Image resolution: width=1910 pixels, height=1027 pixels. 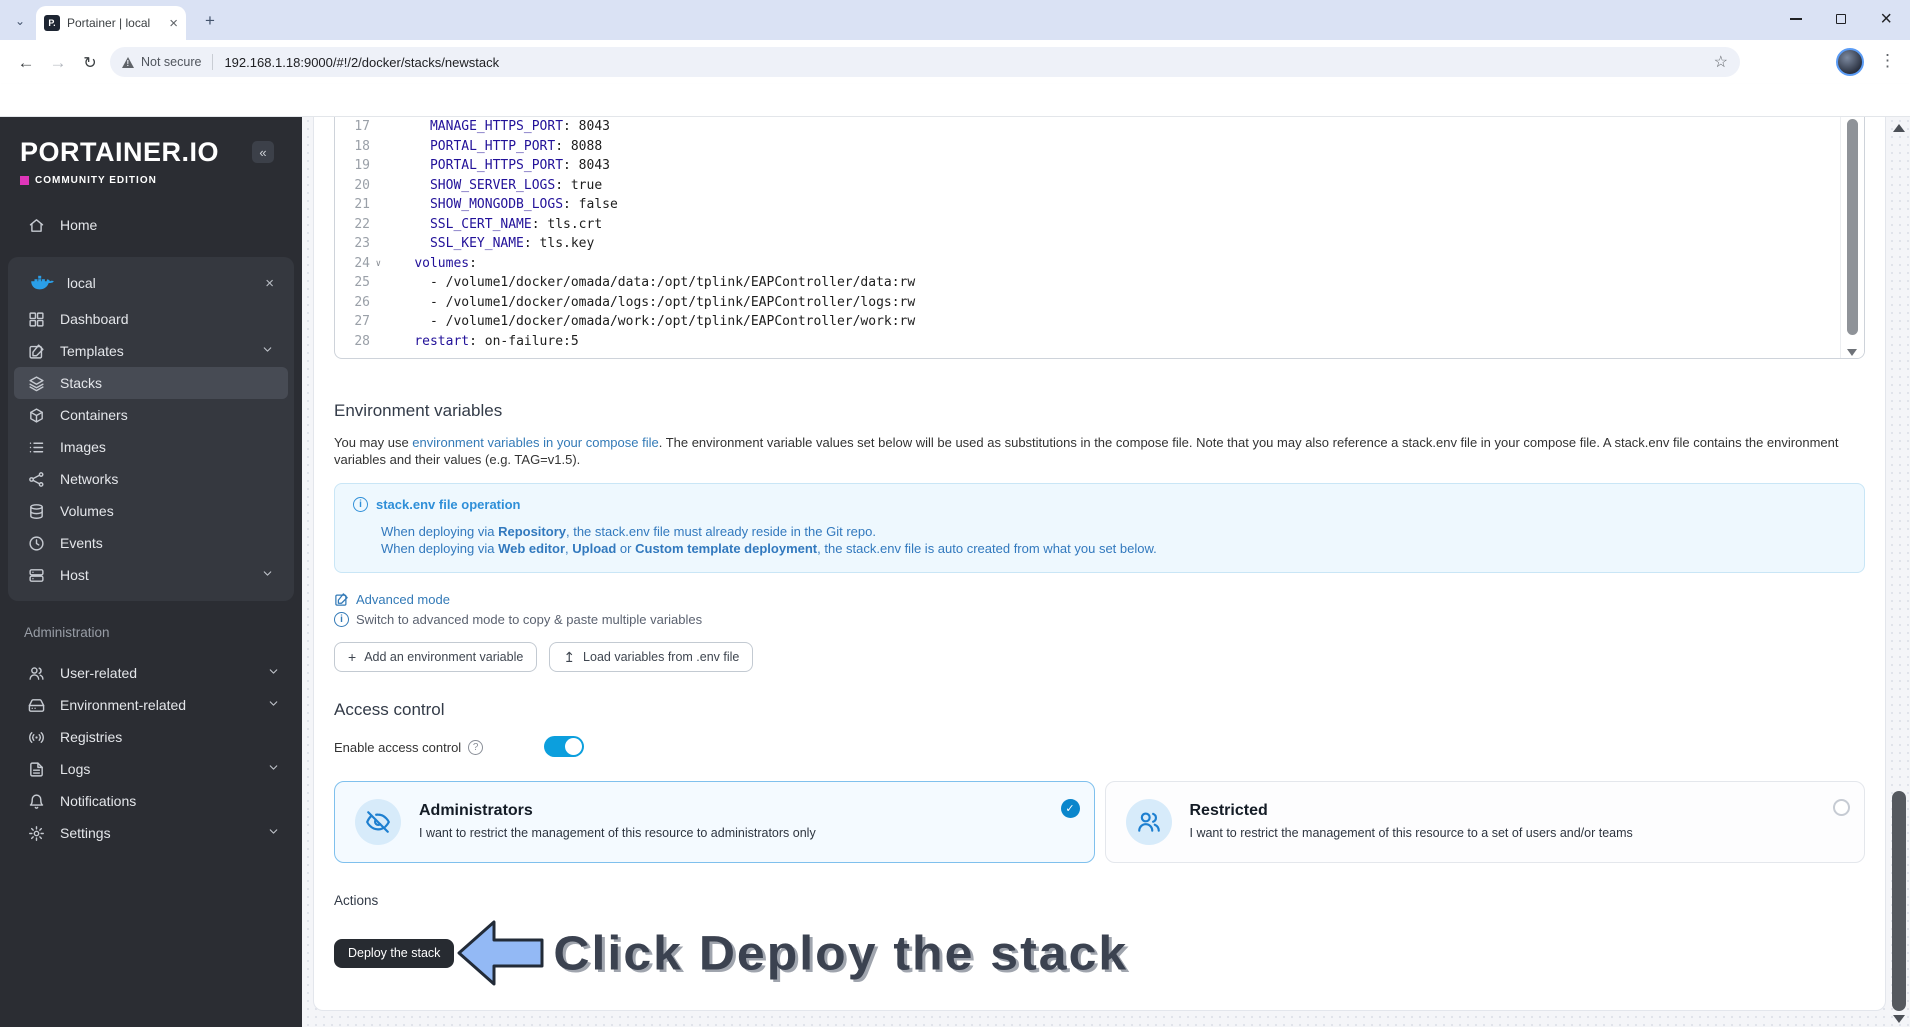 I want to click on sidebar-item-stacks: Stacks, so click(x=151, y=383).